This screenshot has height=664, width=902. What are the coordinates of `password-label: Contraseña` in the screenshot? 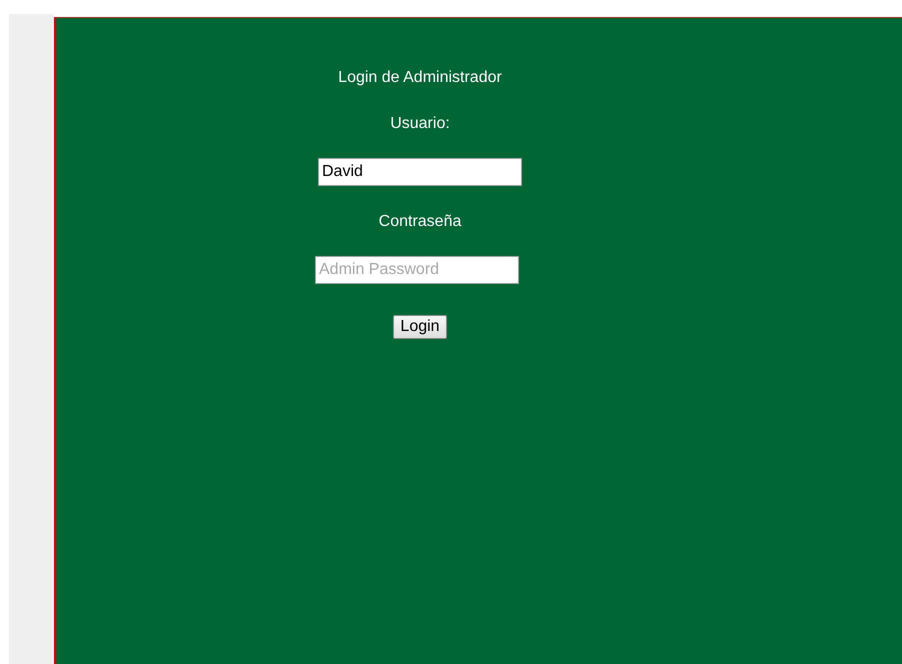 It's located at (420, 222).